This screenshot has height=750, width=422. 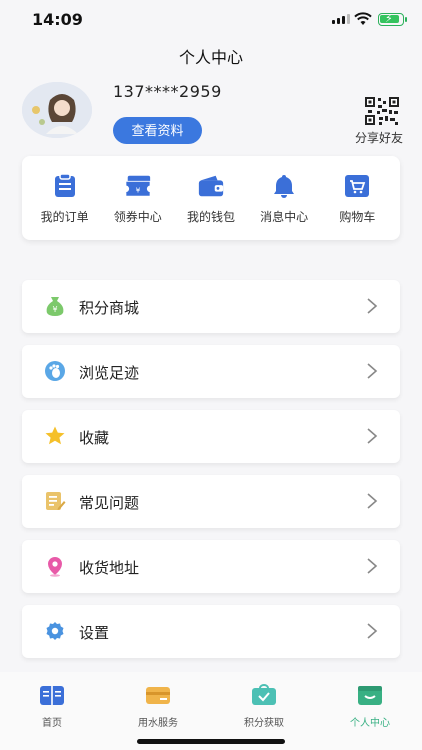 I want to click on coupon-ticket-icon: ¥, so click(x=138, y=186).